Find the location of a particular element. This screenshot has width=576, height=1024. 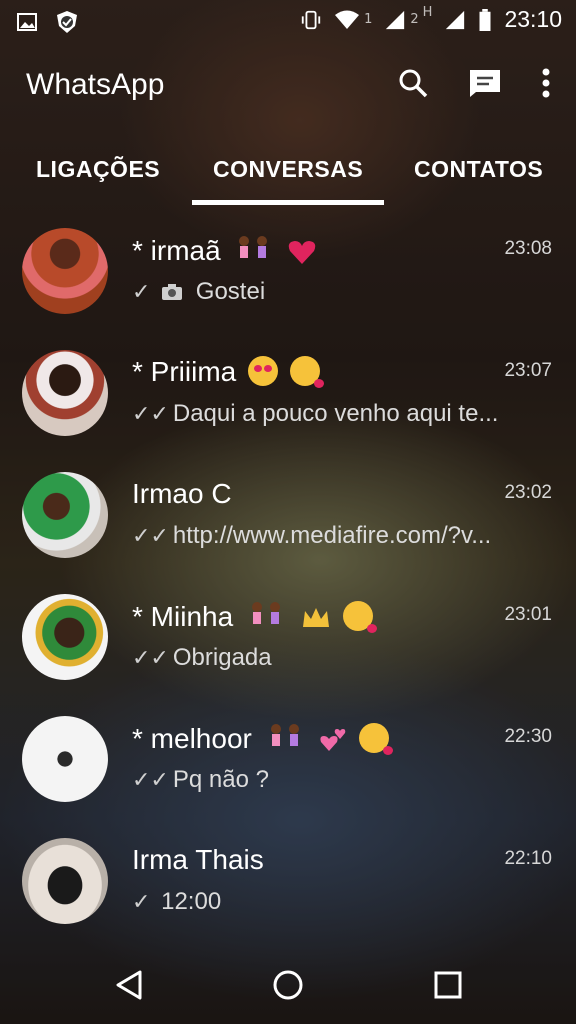

chat-time: 22:10 is located at coordinates (528, 858).